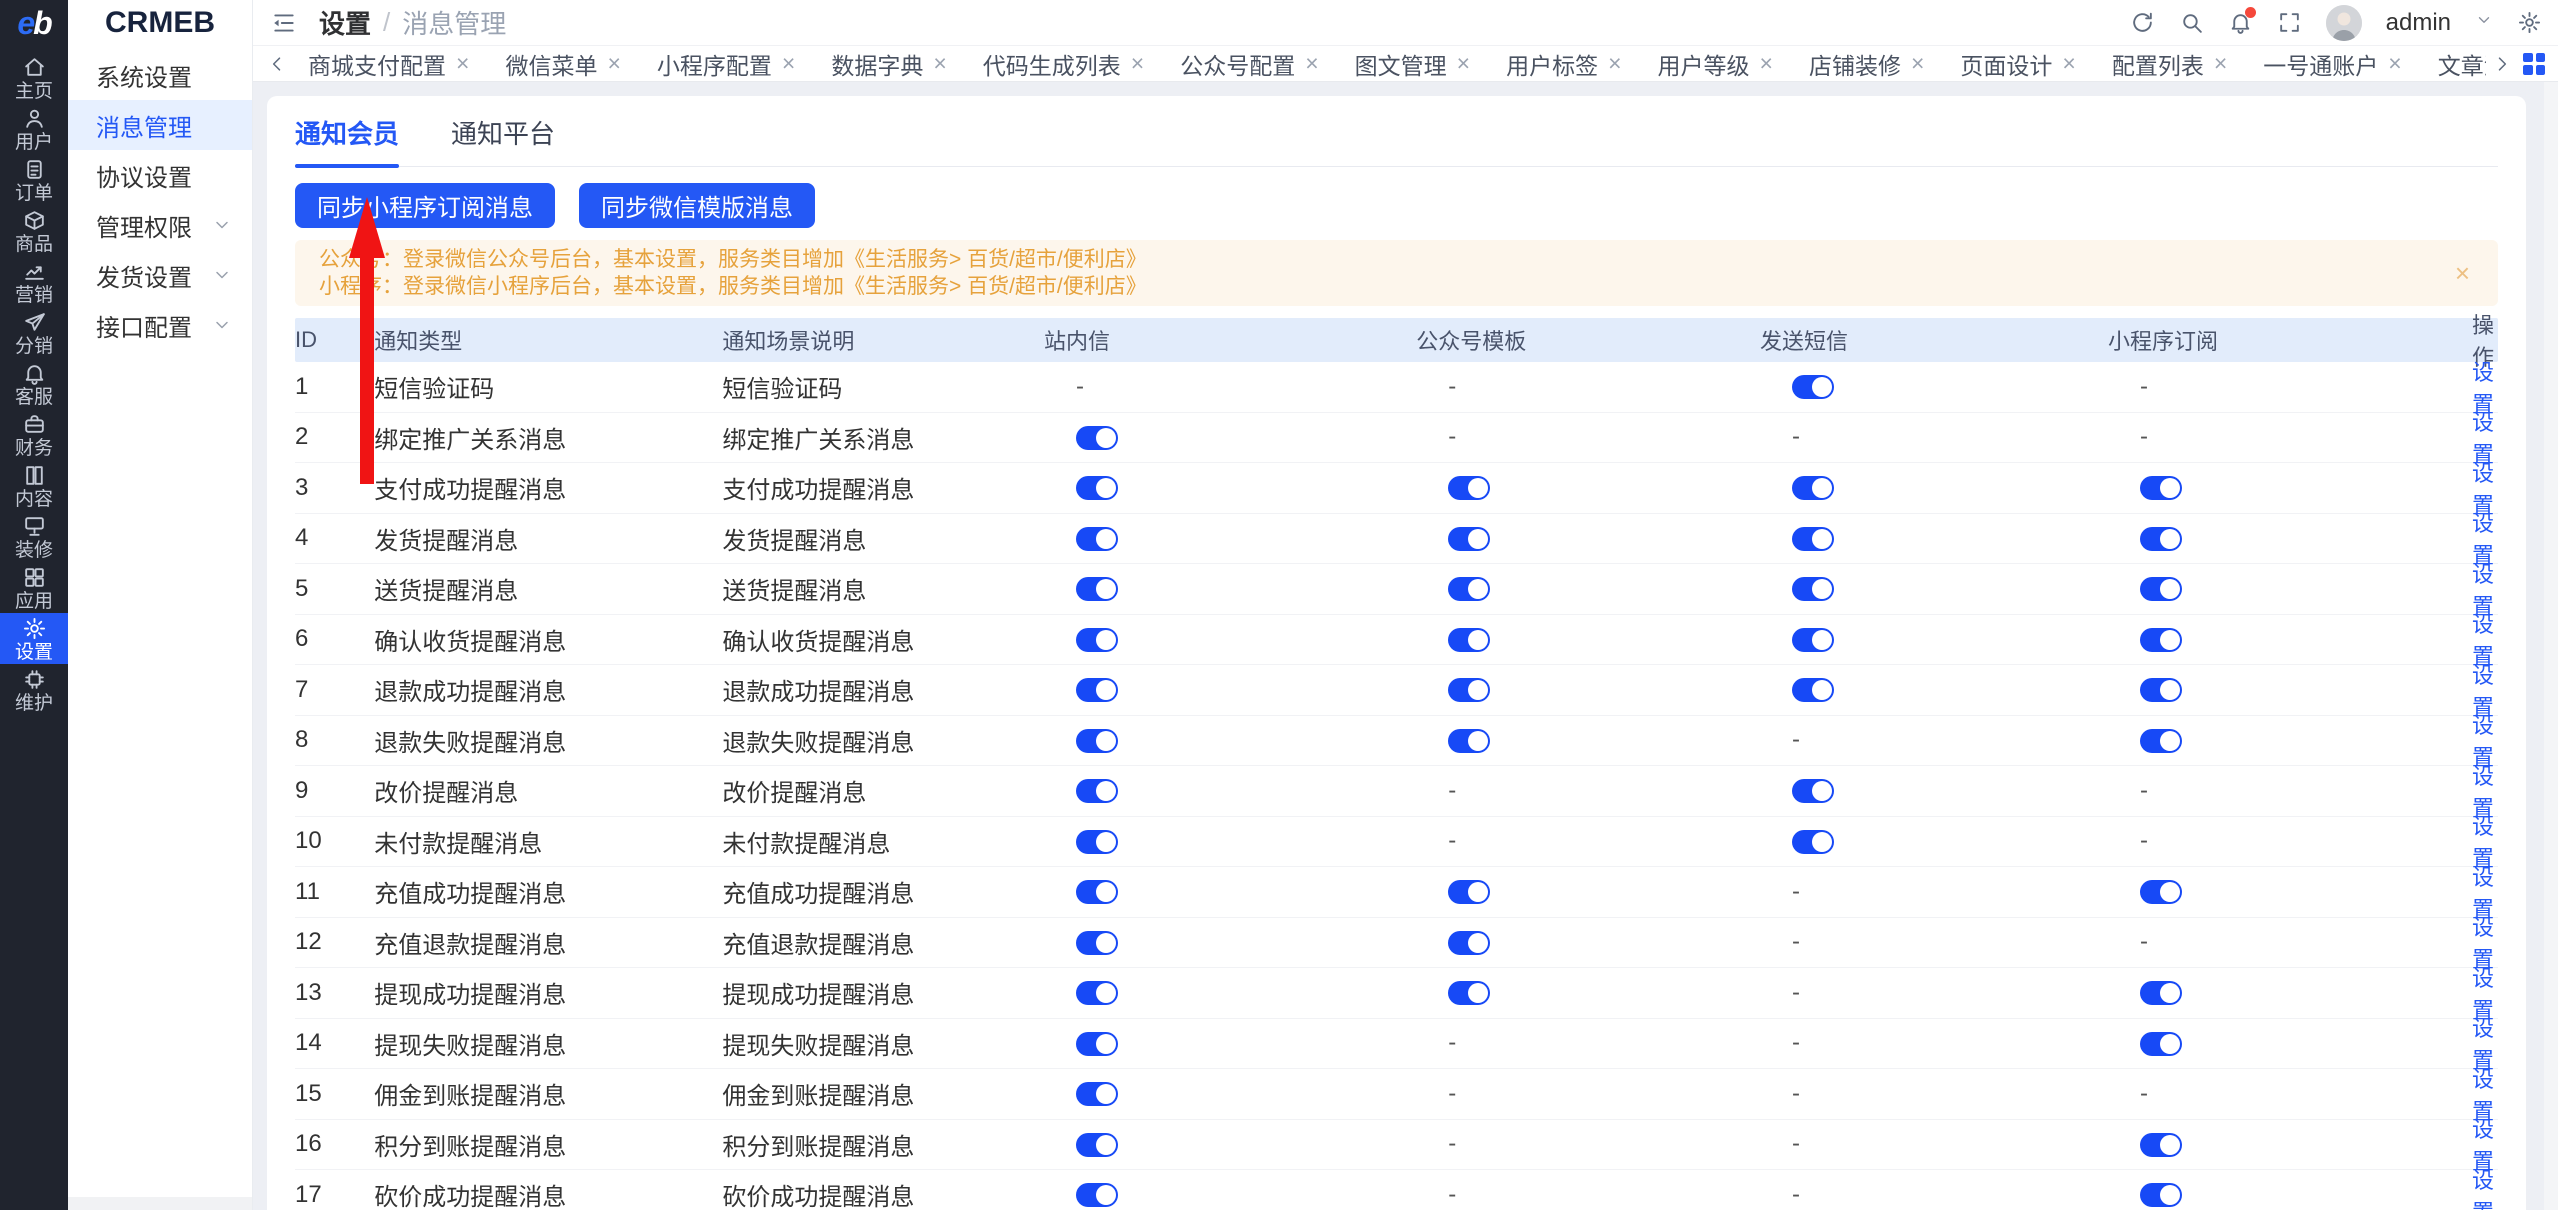 Image resolution: width=2558 pixels, height=1210 pixels. What do you see at coordinates (2418, 23) in the screenshot?
I see `username: admin` at bounding box center [2418, 23].